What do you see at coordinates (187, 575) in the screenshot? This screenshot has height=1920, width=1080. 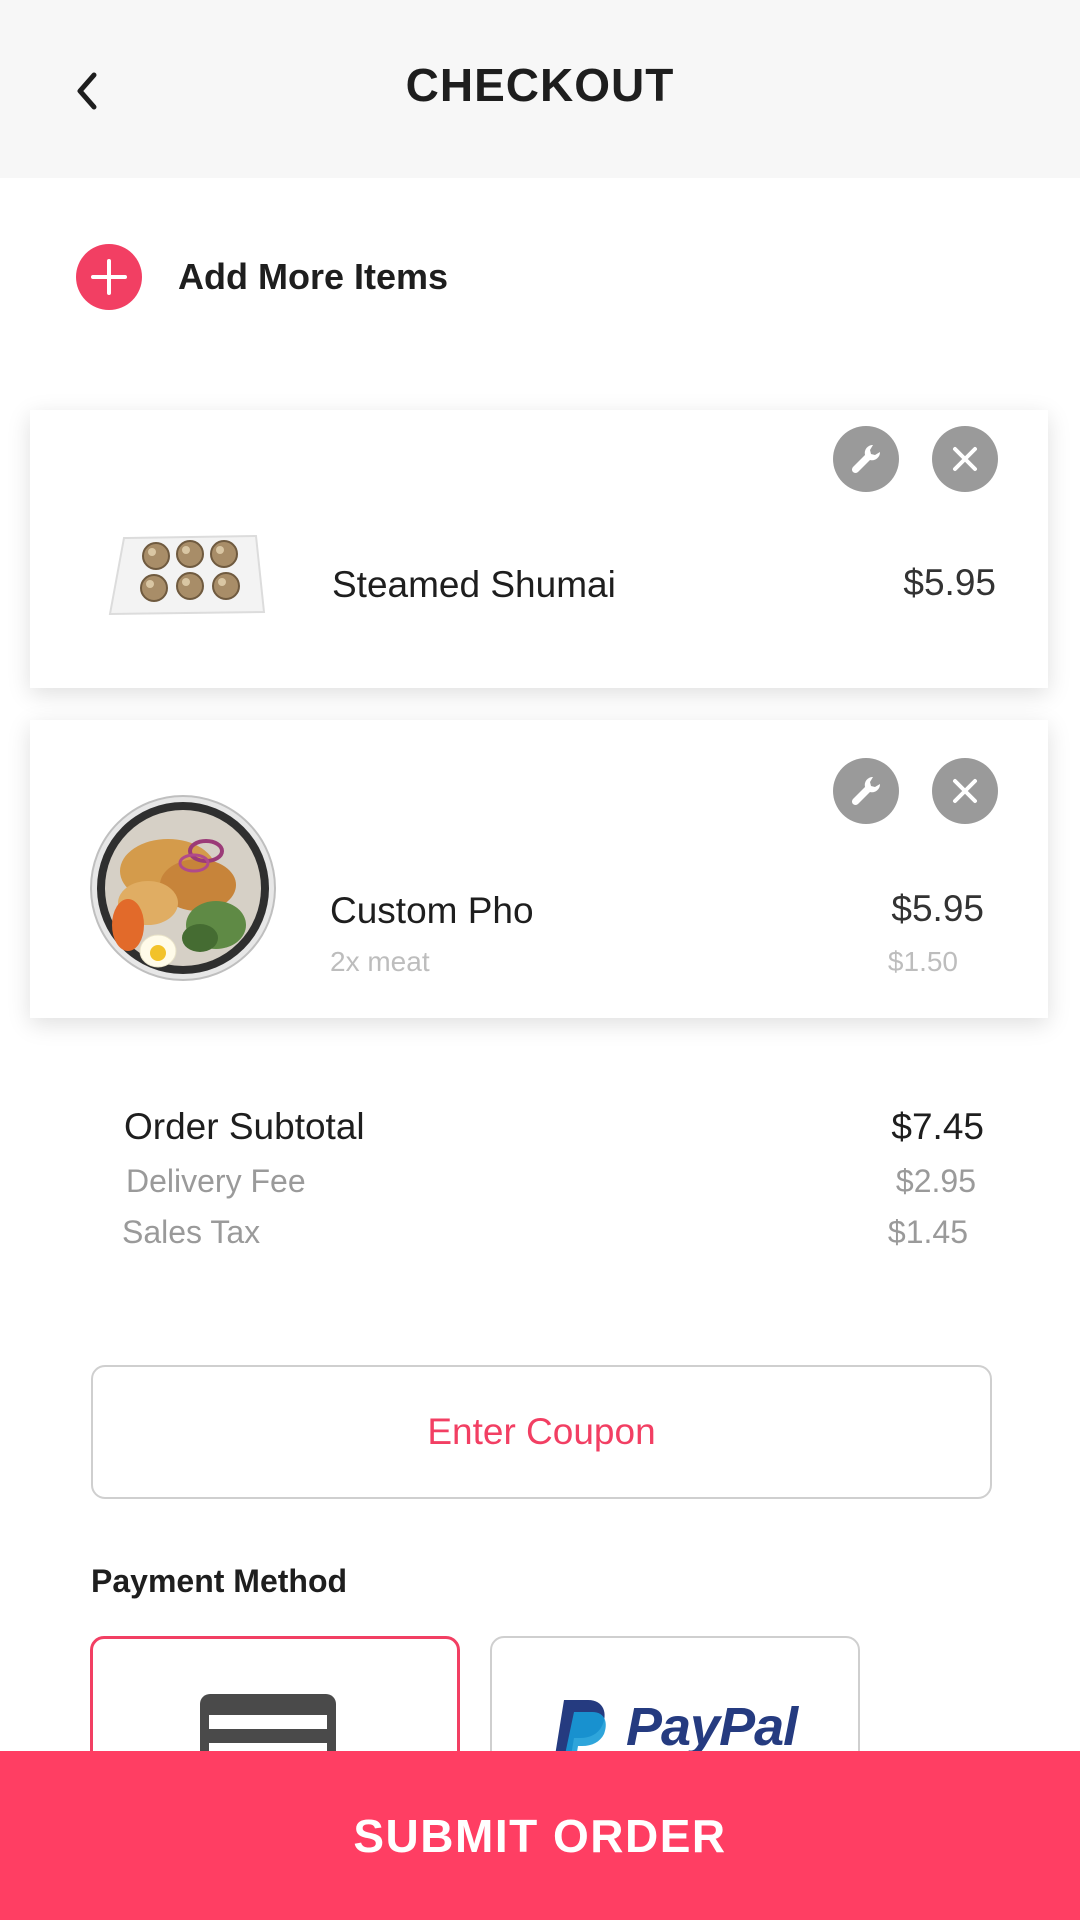 I see `shumai-image` at bounding box center [187, 575].